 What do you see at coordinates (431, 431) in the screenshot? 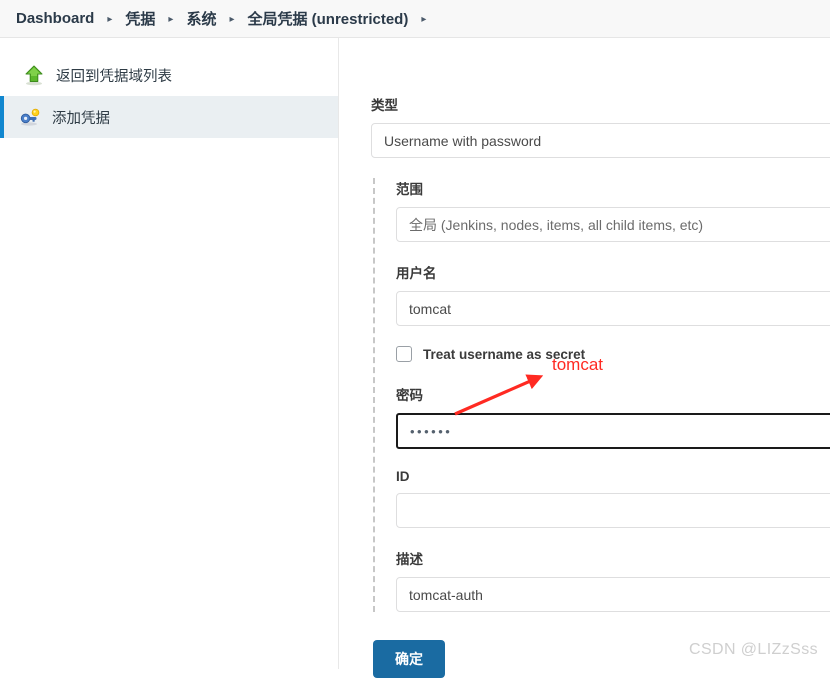
I see `password-masked-value: ••••••` at bounding box center [431, 431].